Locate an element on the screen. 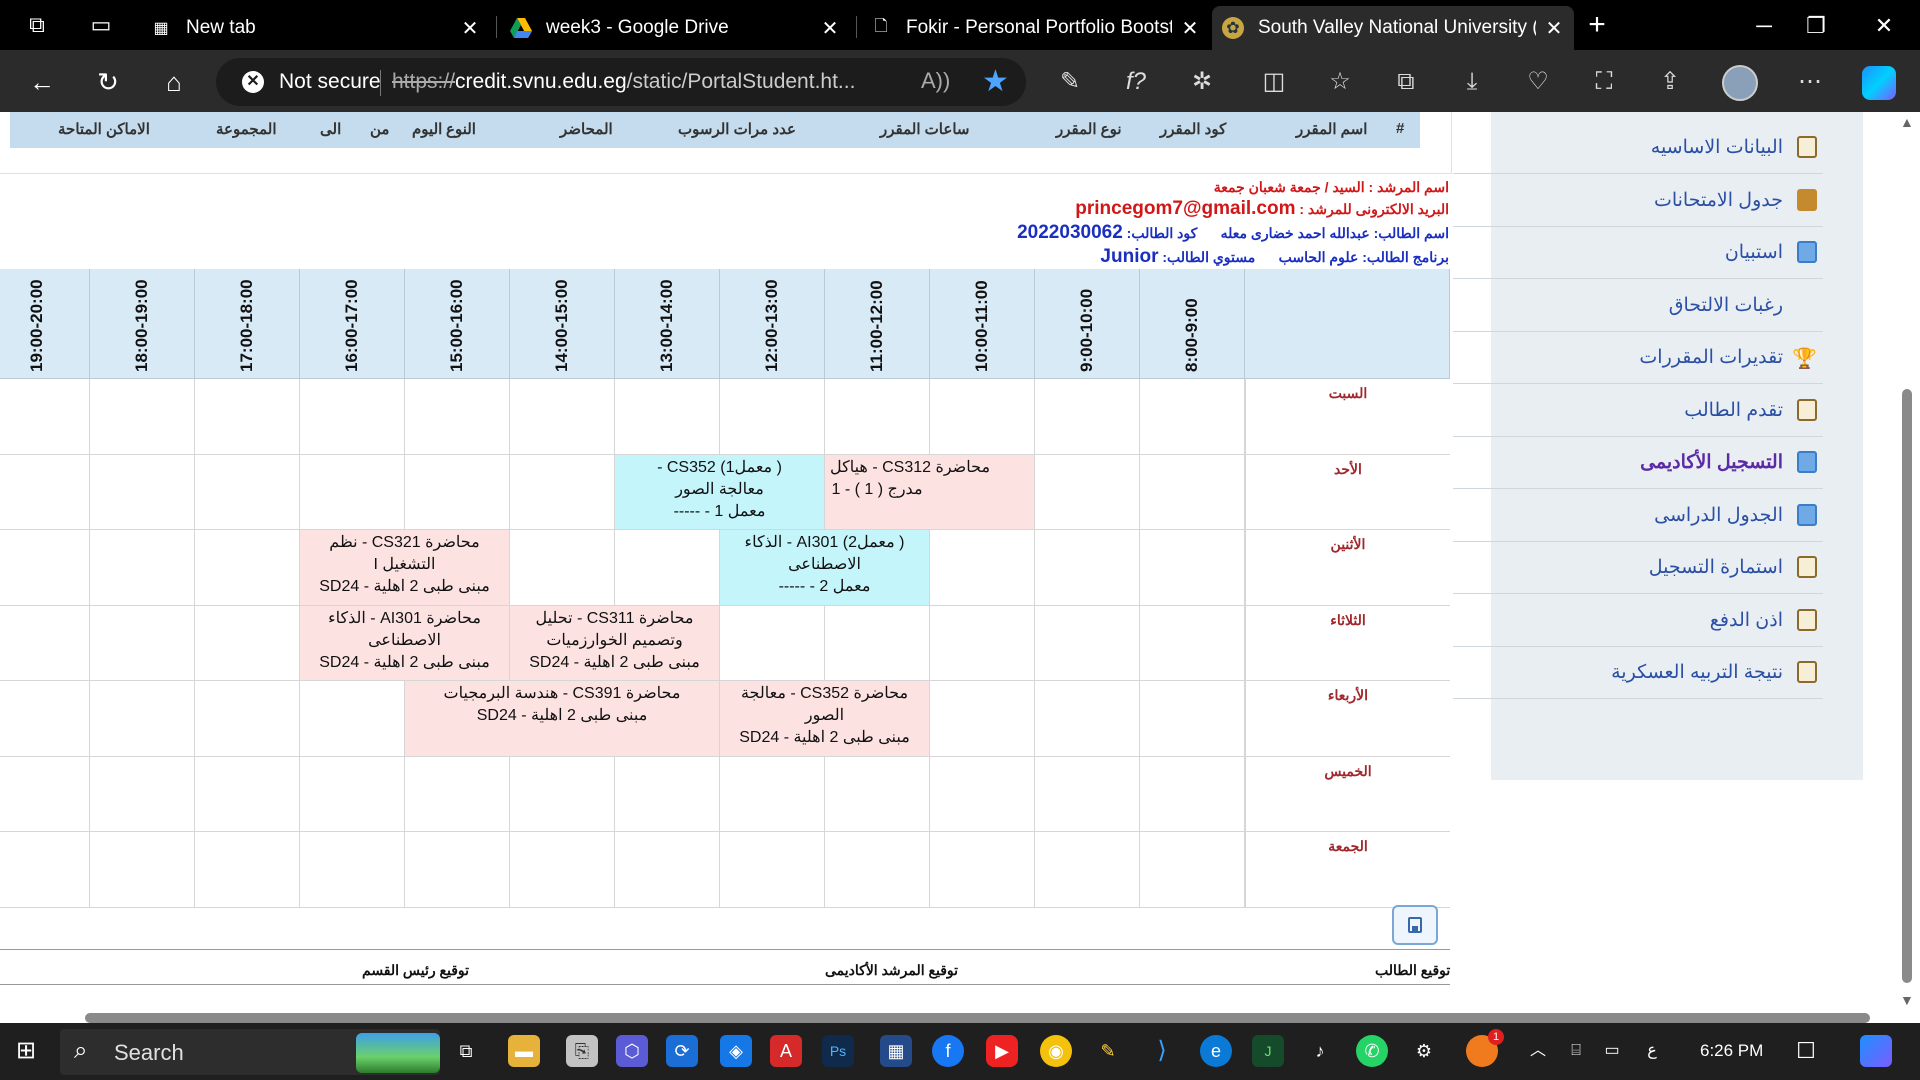 The image size is (1920, 1080). calendar-app-icon: ▦ is located at coordinates (896, 1051).